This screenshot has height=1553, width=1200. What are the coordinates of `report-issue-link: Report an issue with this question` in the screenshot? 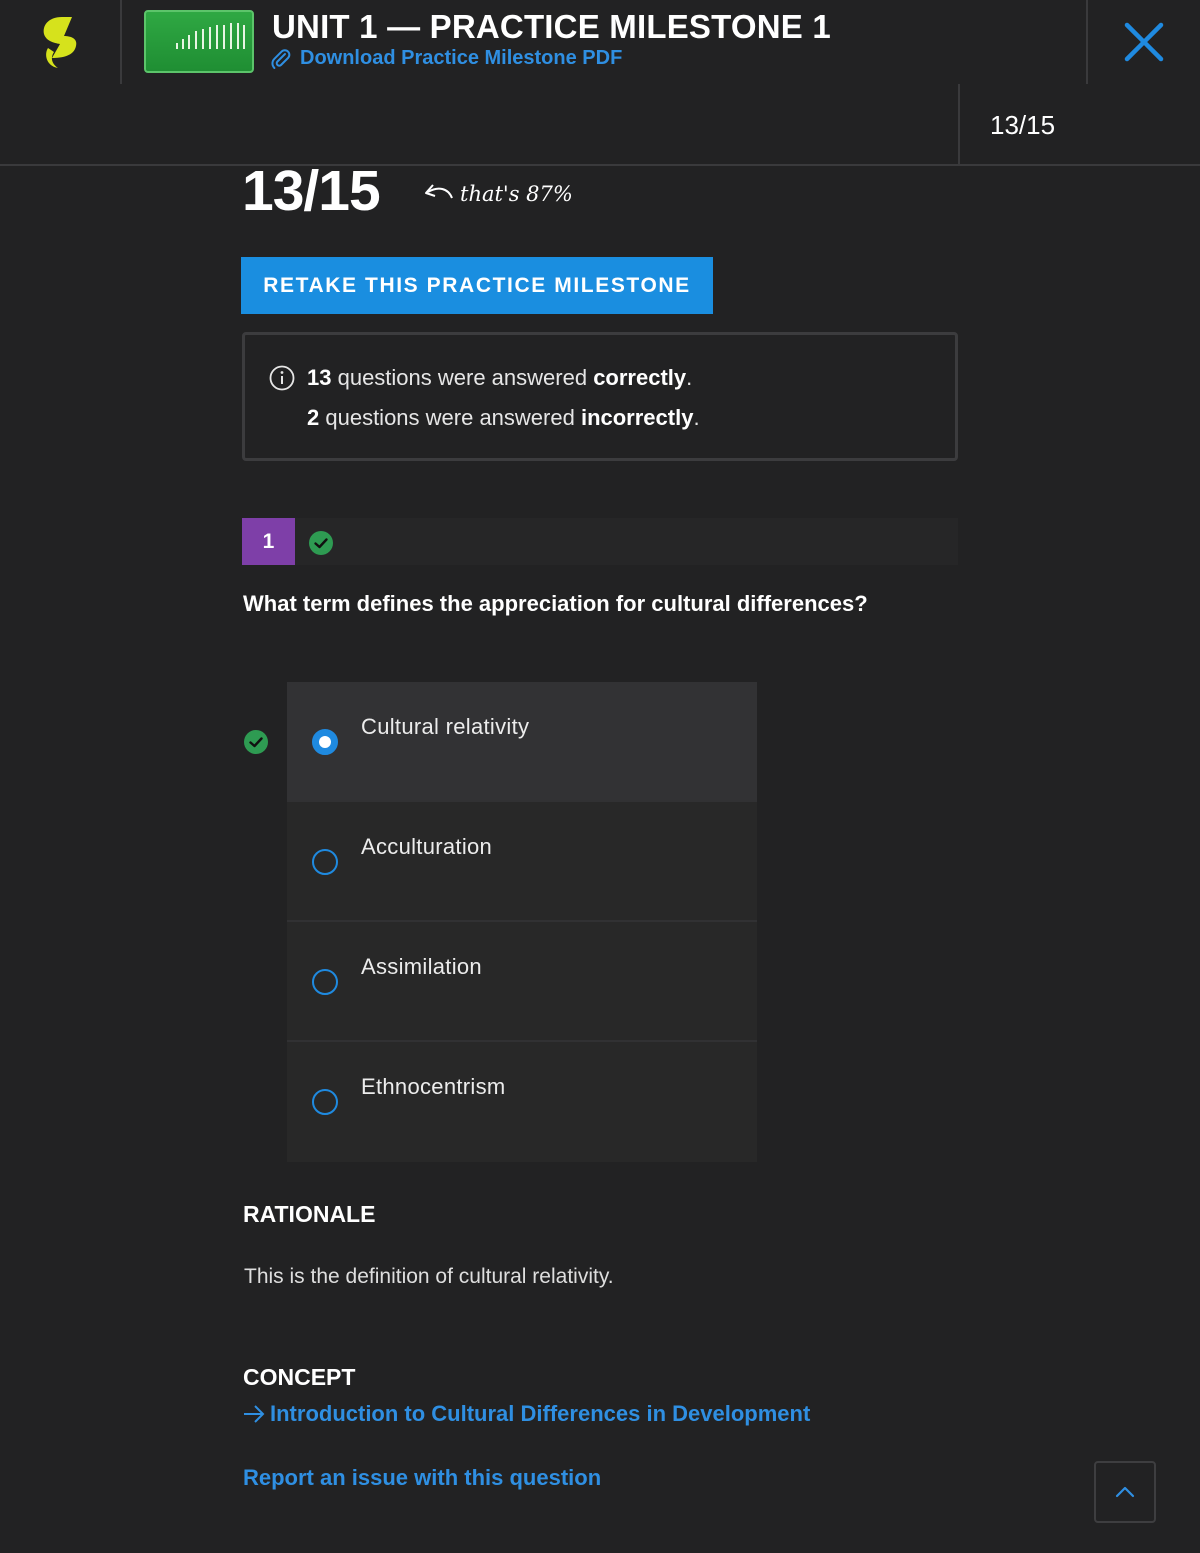 It's located at (422, 1478).